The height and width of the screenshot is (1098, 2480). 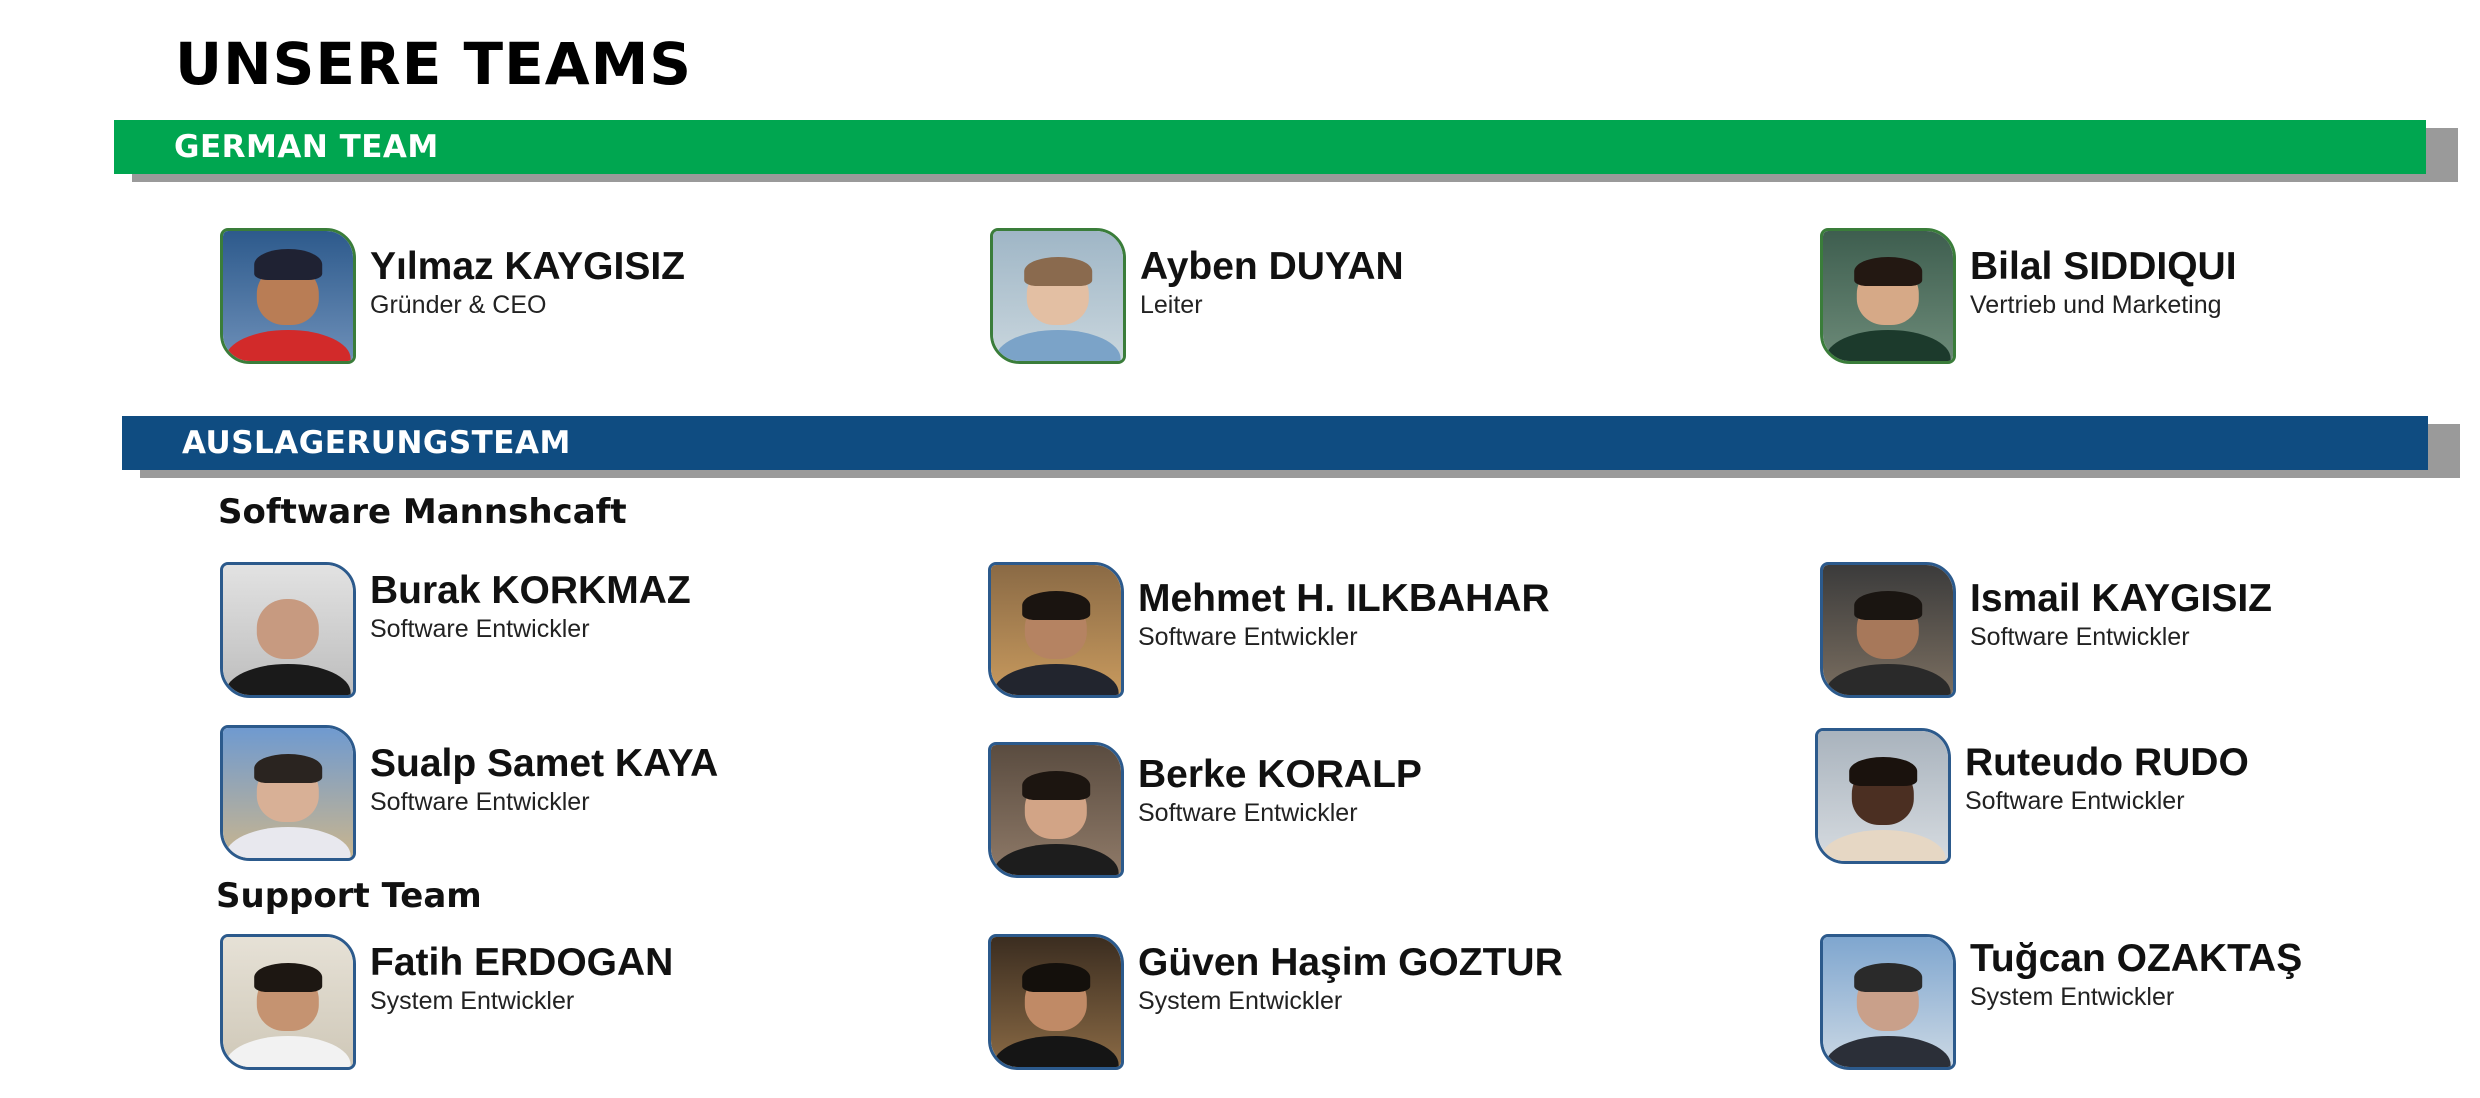 I want to click on team-member-card: Ismail KAYGISIZ Software Entwickler, so click(x=2046, y=630).